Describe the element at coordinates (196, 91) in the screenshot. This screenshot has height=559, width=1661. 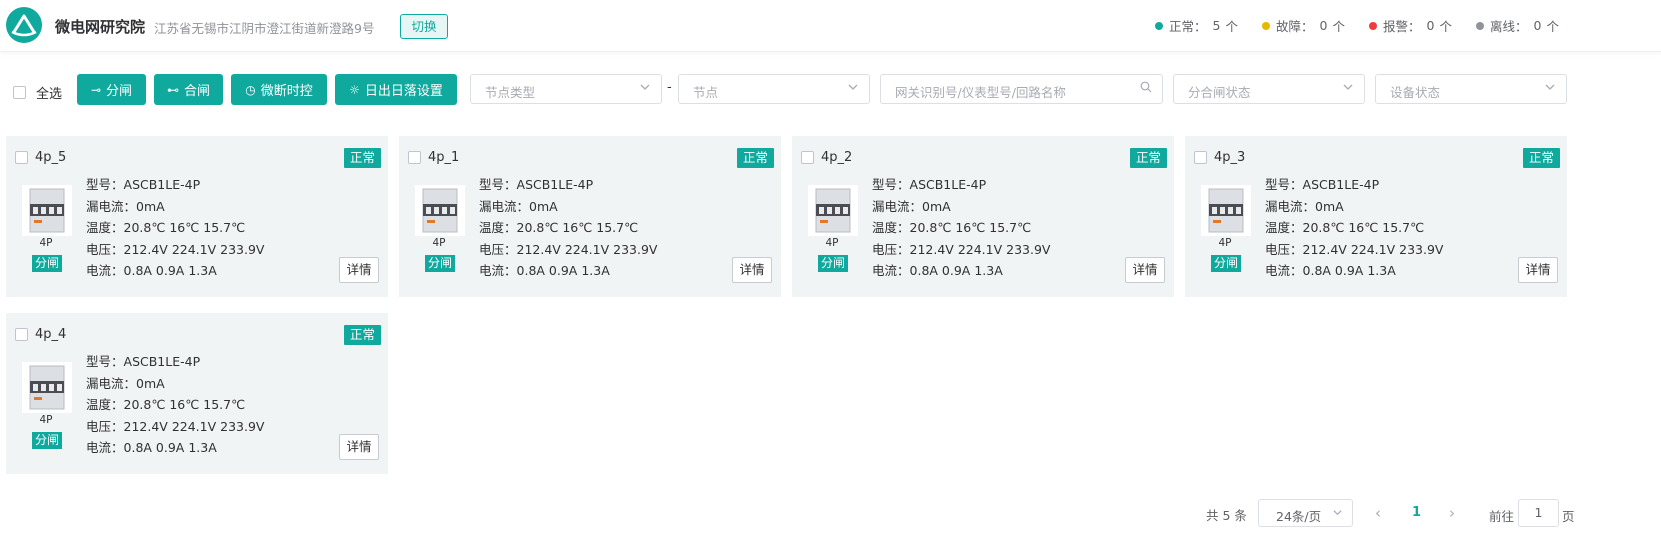
I see `close-button-label: 合闸` at that location.